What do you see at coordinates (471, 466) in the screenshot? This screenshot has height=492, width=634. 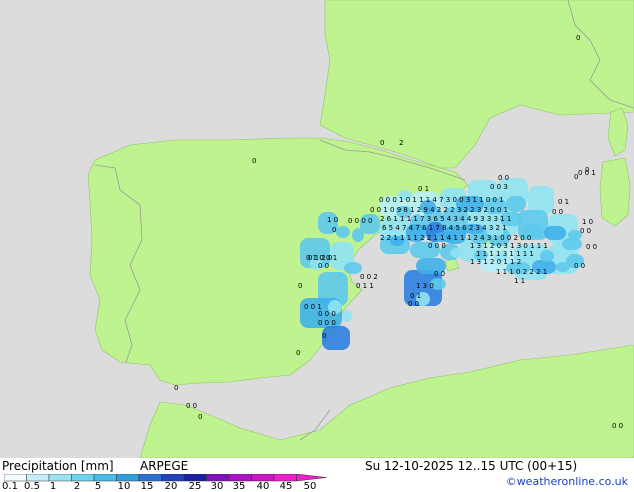 I see `valid-datetime: Su 12-10-2025 12..15 UTC (00+15)` at bounding box center [471, 466].